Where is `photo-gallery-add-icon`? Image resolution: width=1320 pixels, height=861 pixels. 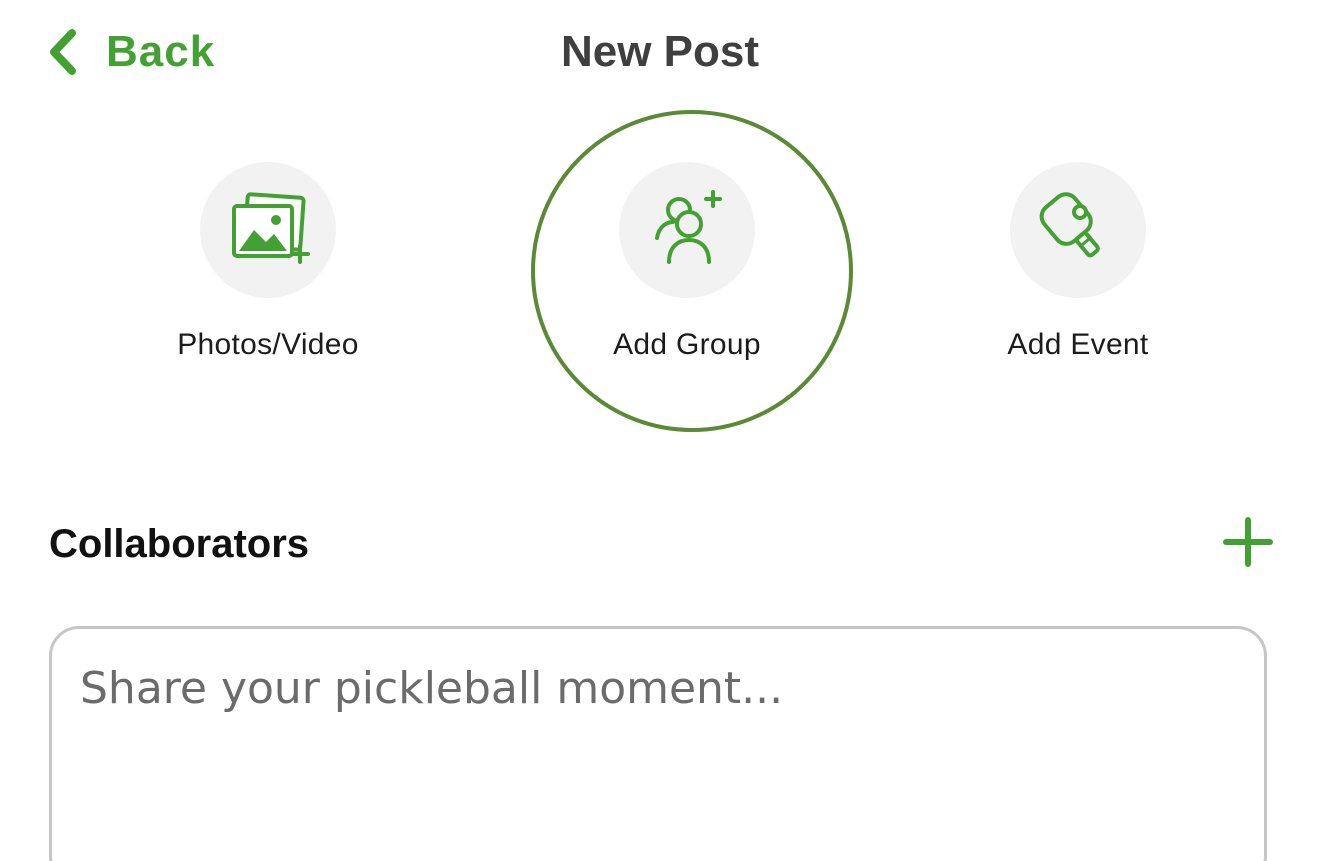 photo-gallery-add-icon is located at coordinates (271, 228).